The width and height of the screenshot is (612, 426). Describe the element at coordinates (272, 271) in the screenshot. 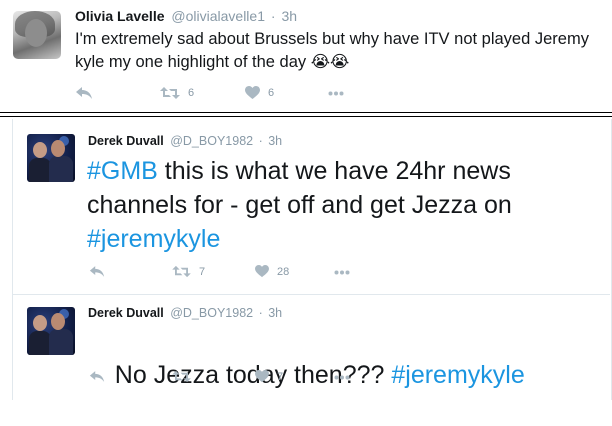

I see `like-button: 28` at that location.